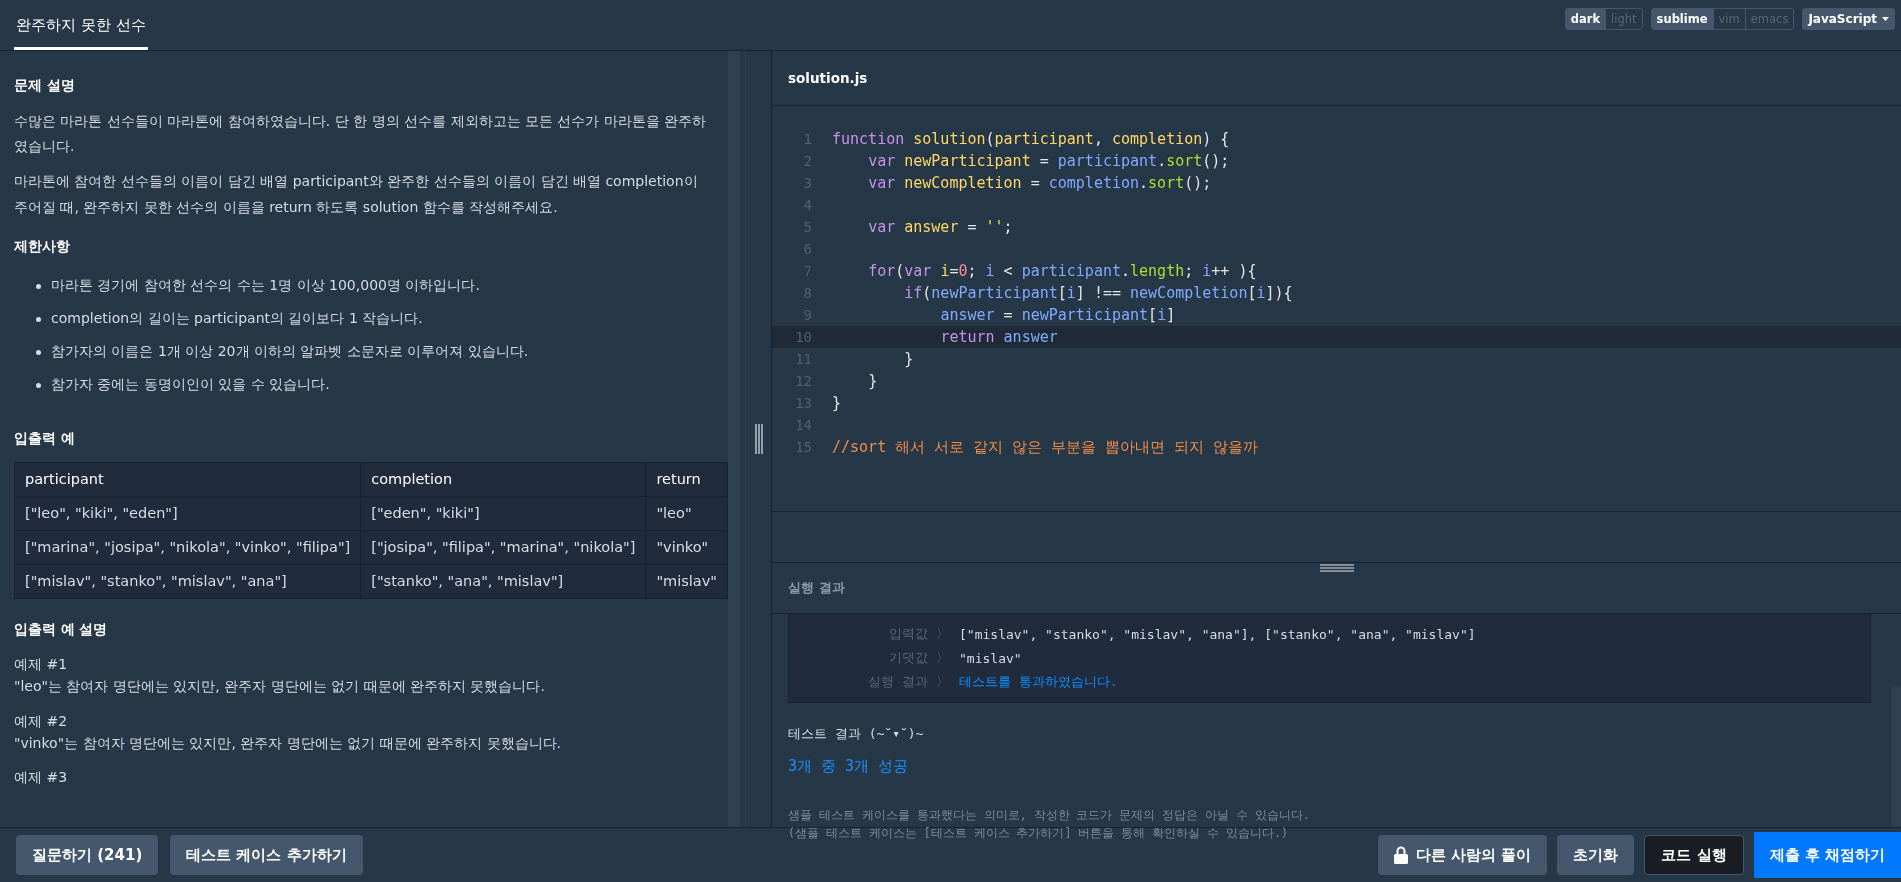  What do you see at coordinates (280, 687) in the screenshot?
I see `example-text: "leo"는 참여자 명단에는 있지만, 완주자 명단에는 없기 때문에 완주하지 못했습니다.` at bounding box center [280, 687].